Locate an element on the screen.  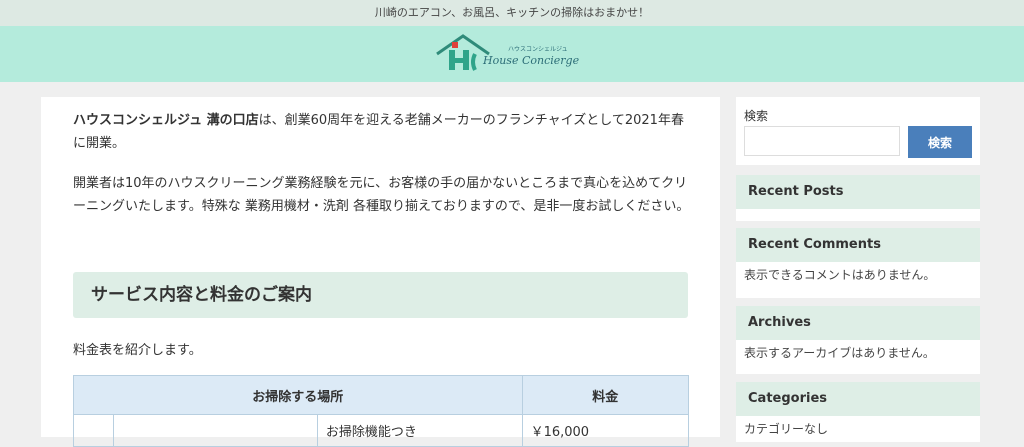
site-header: ハウスコンシェルジュ House Concierge is located at coordinates (512, 54).